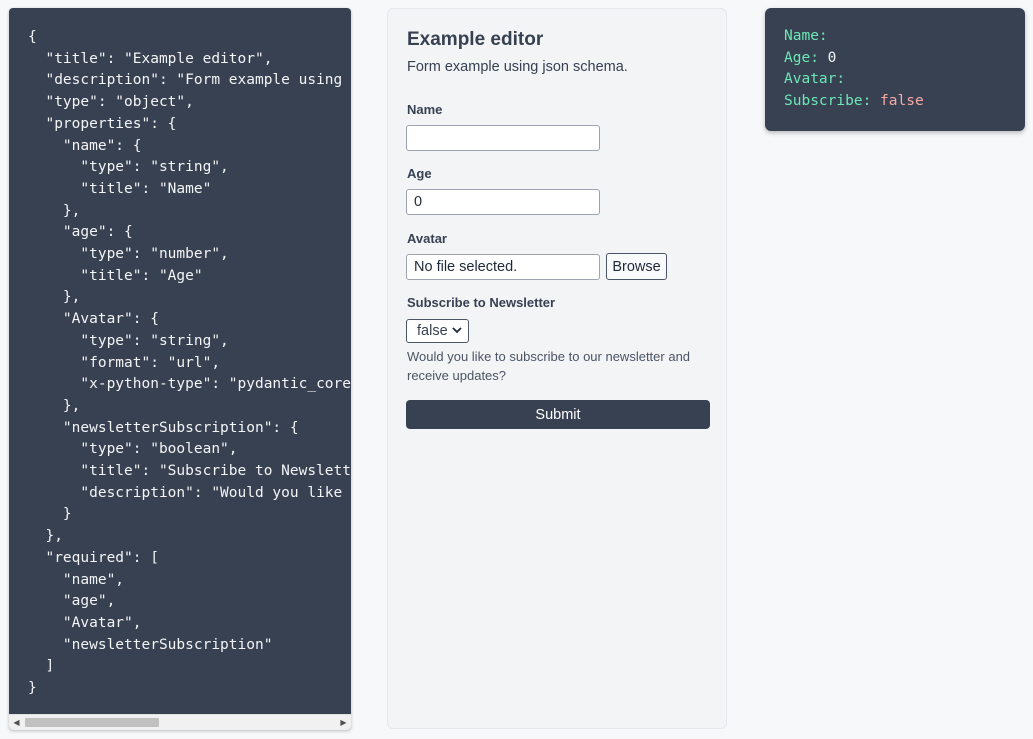  What do you see at coordinates (902, 101) in the screenshot?
I see `output-subscribe-value: false` at bounding box center [902, 101].